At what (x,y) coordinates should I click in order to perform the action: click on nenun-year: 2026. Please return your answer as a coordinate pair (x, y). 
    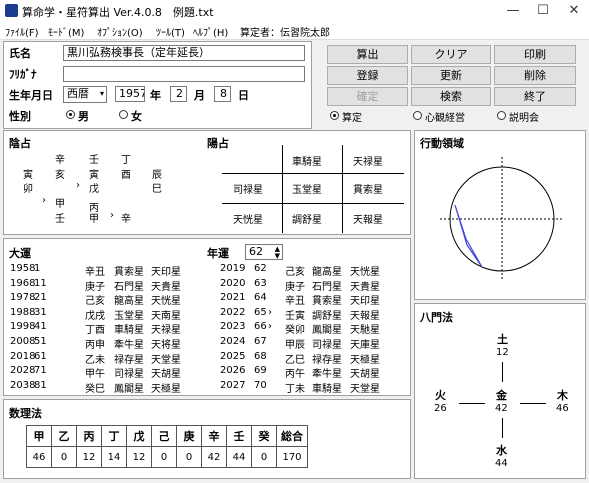
    Looking at the image, I should click on (233, 371).